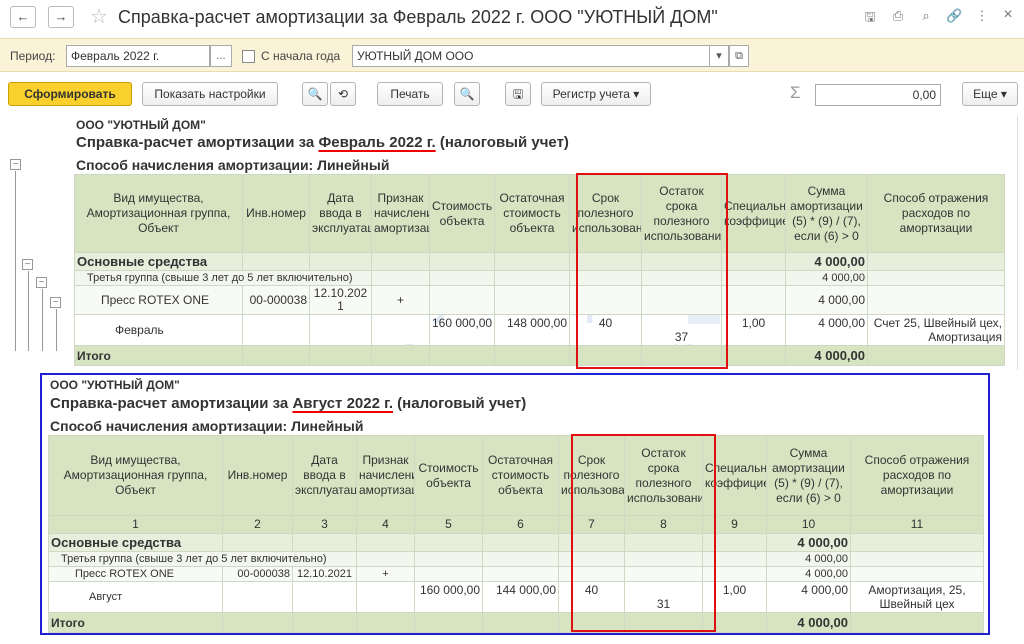  I want to click on search-next-icon: ⟲, so click(343, 94).